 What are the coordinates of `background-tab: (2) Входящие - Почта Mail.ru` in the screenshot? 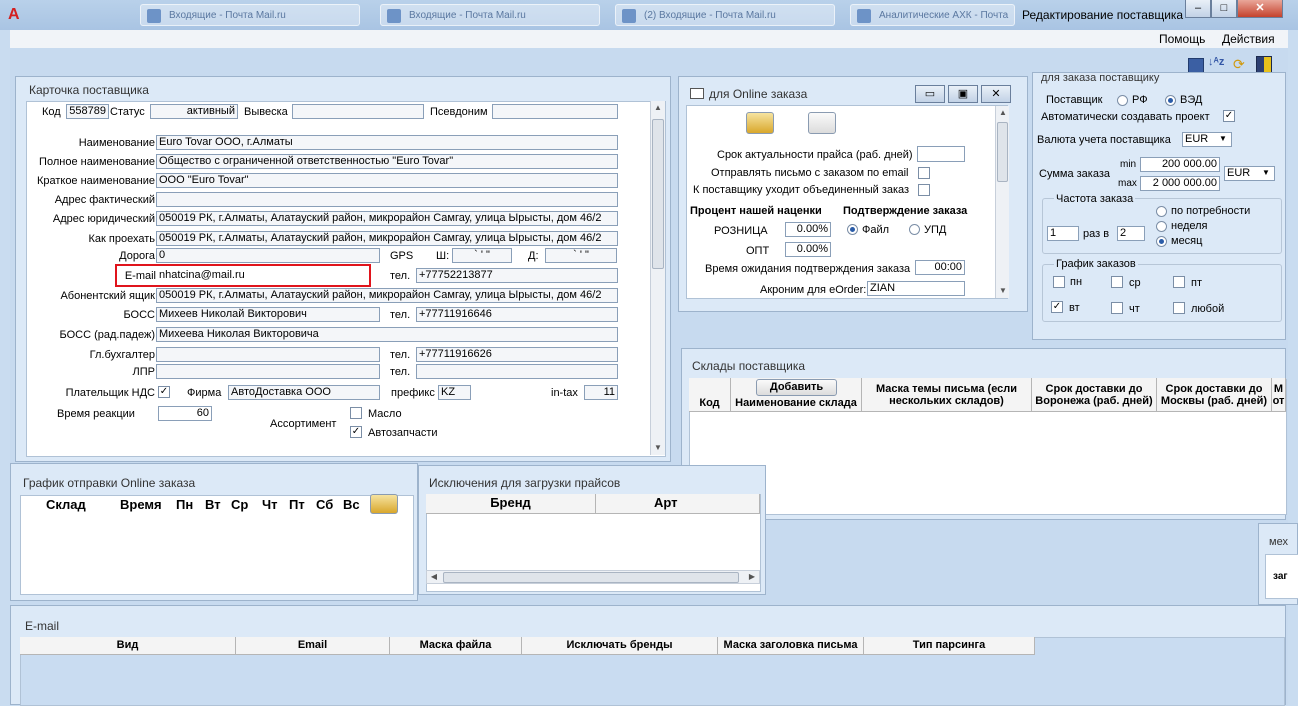 It's located at (725, 15).